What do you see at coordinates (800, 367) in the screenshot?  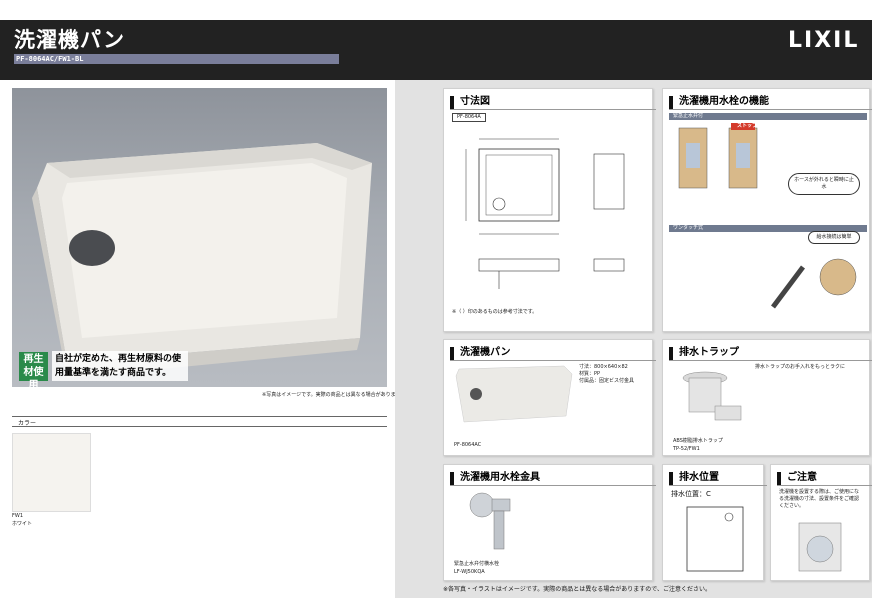 I see `trap-text: 排水トラップのお手入れをもっとラクに` at bounding box center [800, 367].